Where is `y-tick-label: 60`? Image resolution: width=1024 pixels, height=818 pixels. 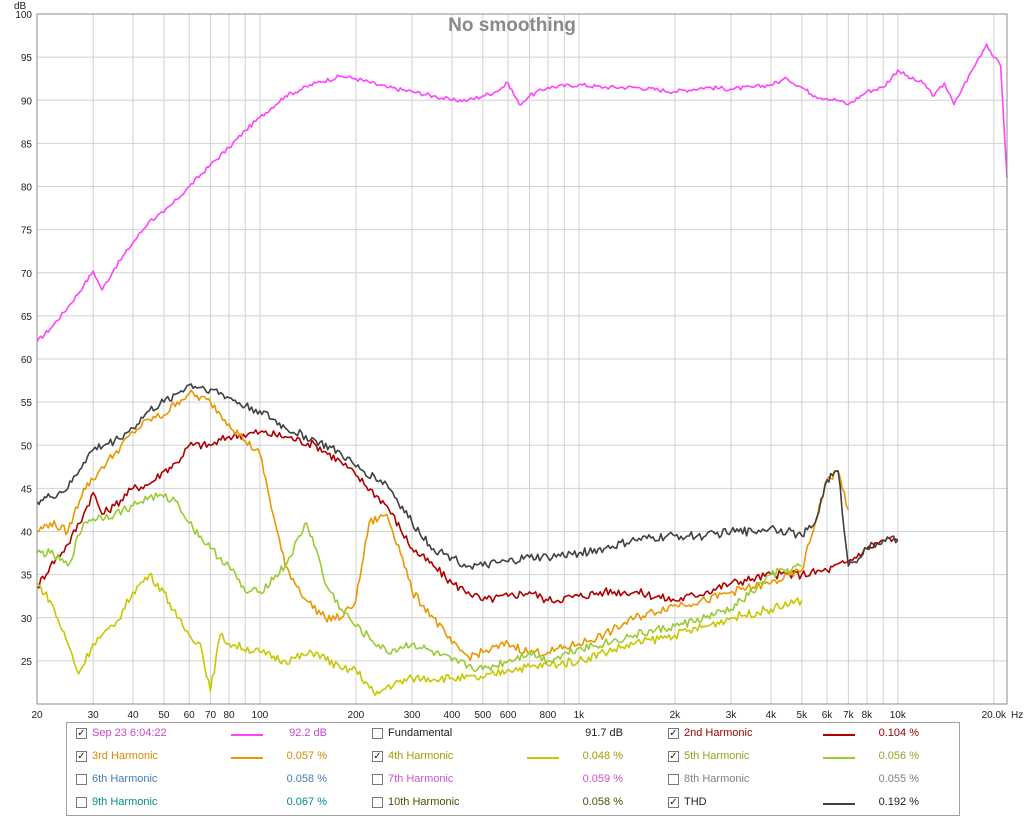 y-tick-label: 60 is located at coordinates (27, 360).